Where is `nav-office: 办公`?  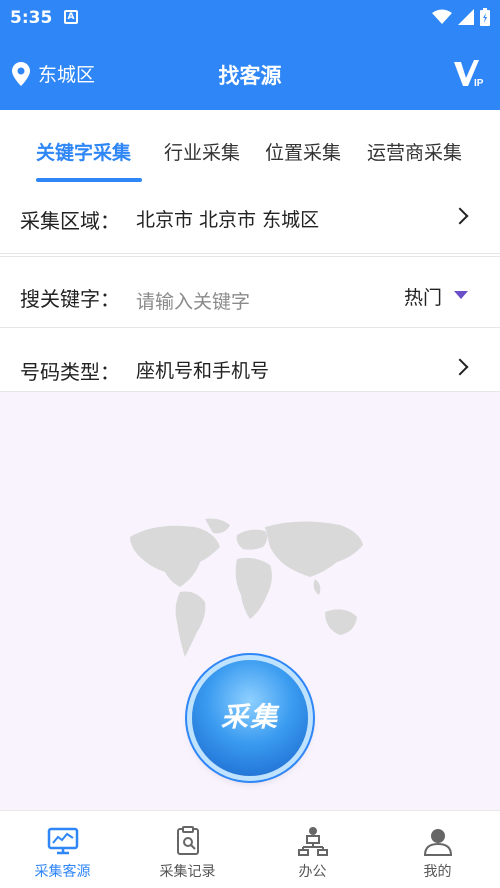 nav-office: 办公 is located at coordinates (312, 849).